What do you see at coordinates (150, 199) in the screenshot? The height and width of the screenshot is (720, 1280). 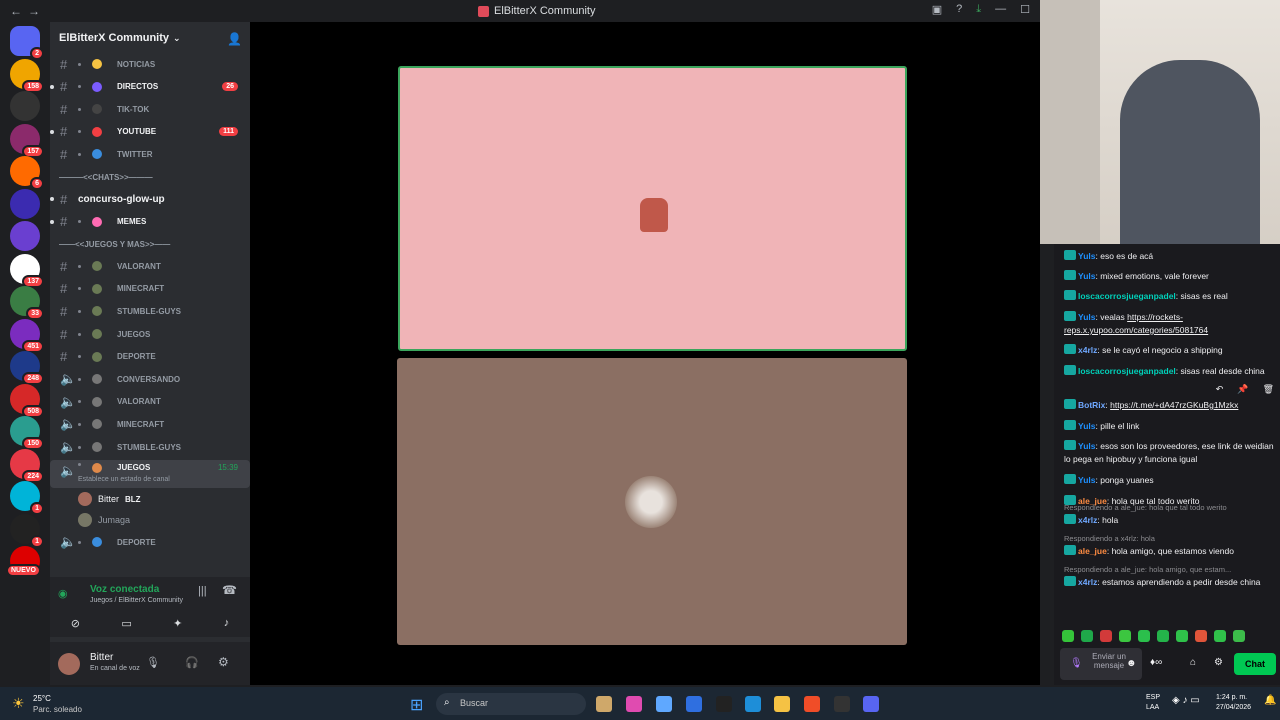 I see `channel-item: # concurso-glow-up` at bounding box center [150, 199].